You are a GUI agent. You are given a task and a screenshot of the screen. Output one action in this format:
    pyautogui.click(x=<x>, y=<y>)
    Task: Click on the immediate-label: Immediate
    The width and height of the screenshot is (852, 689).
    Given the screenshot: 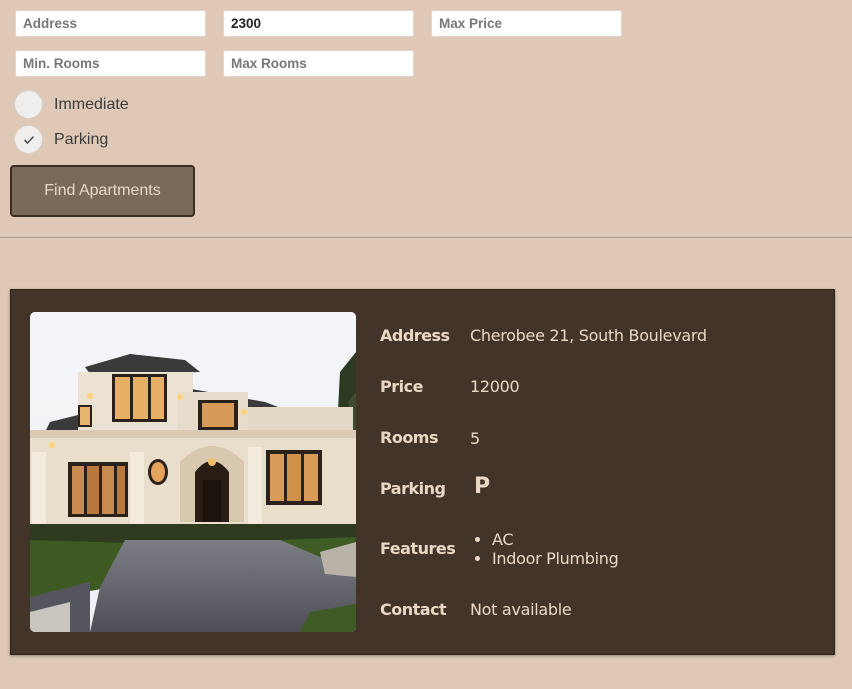 What is the action you would take?
    pyautogui.click(x=91, y=104)
    